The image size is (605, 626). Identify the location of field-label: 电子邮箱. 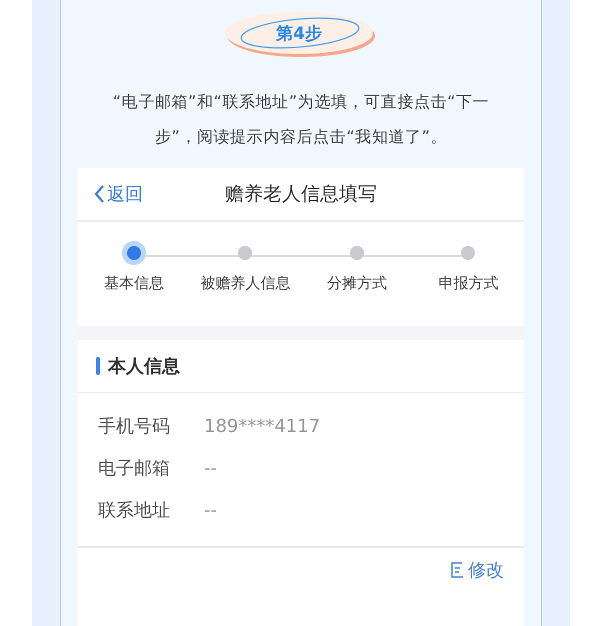
(134, 468).